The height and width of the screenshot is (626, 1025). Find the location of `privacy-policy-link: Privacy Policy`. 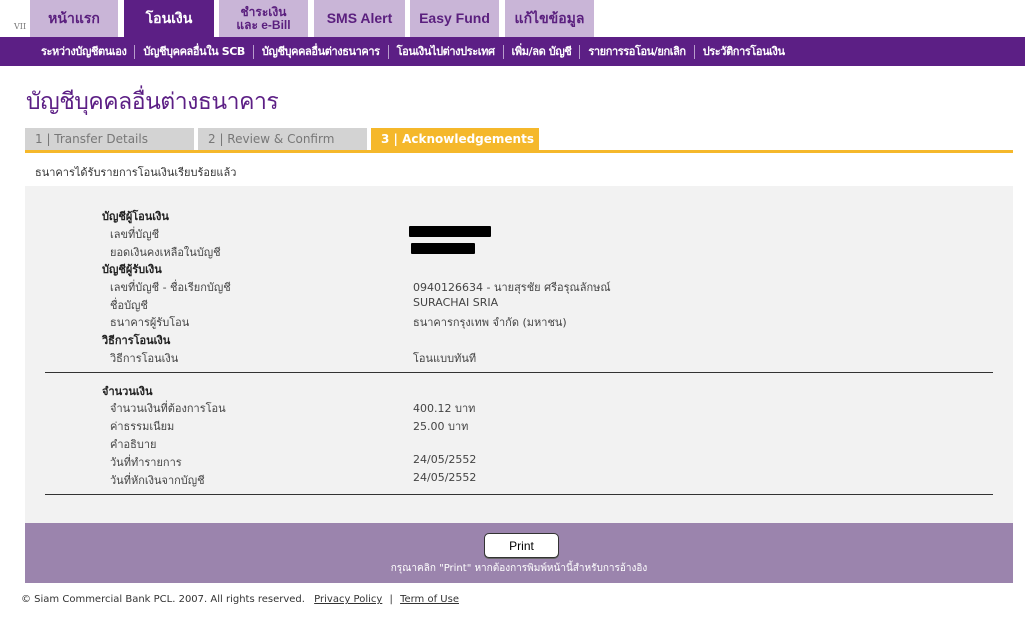

privacy-policy-link: Privacy Policy is located at coordinates (348, 599).